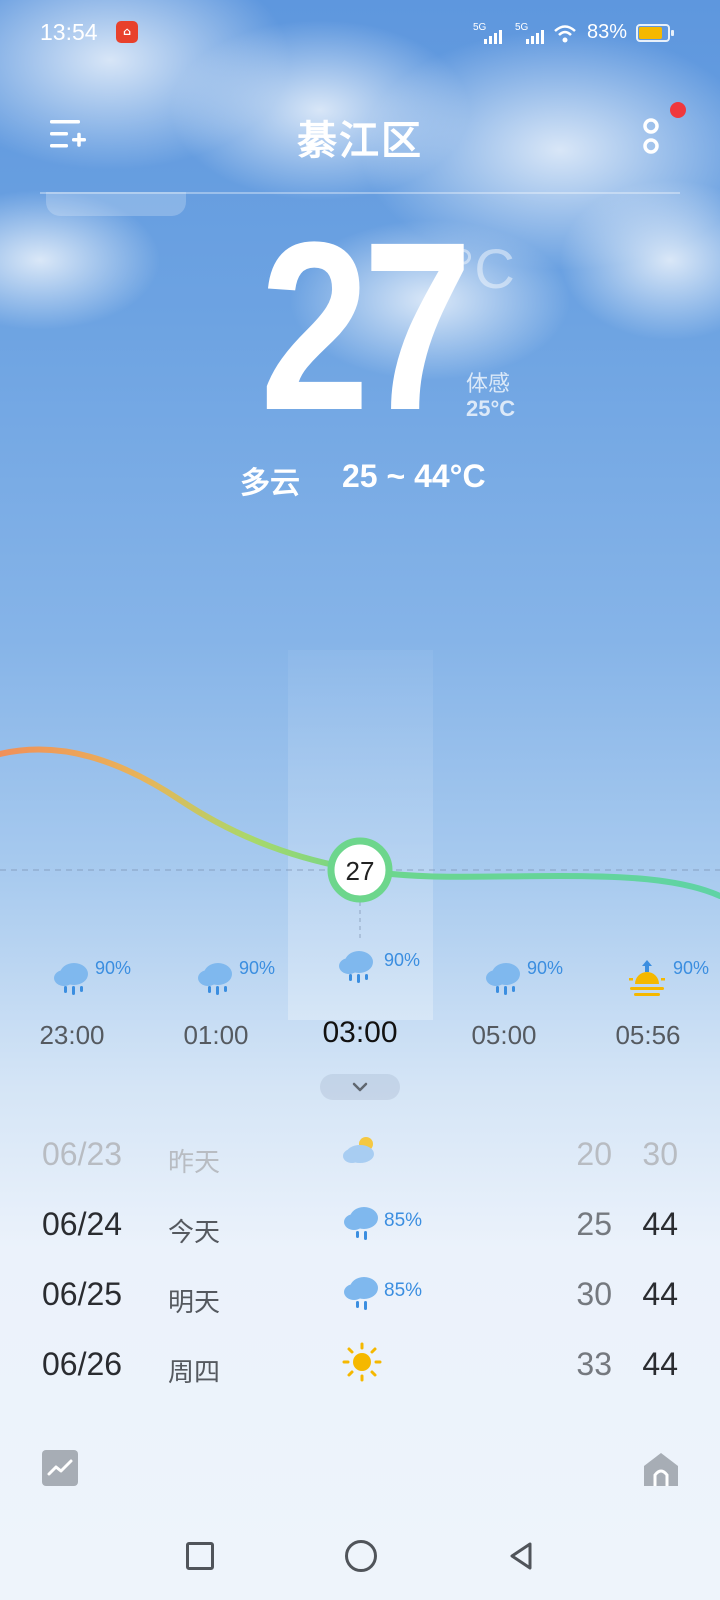 This screenshot has height=1600, width=720. I want to click on day-row: 06/25 明天 85% 30 44, so click(360, 1300).